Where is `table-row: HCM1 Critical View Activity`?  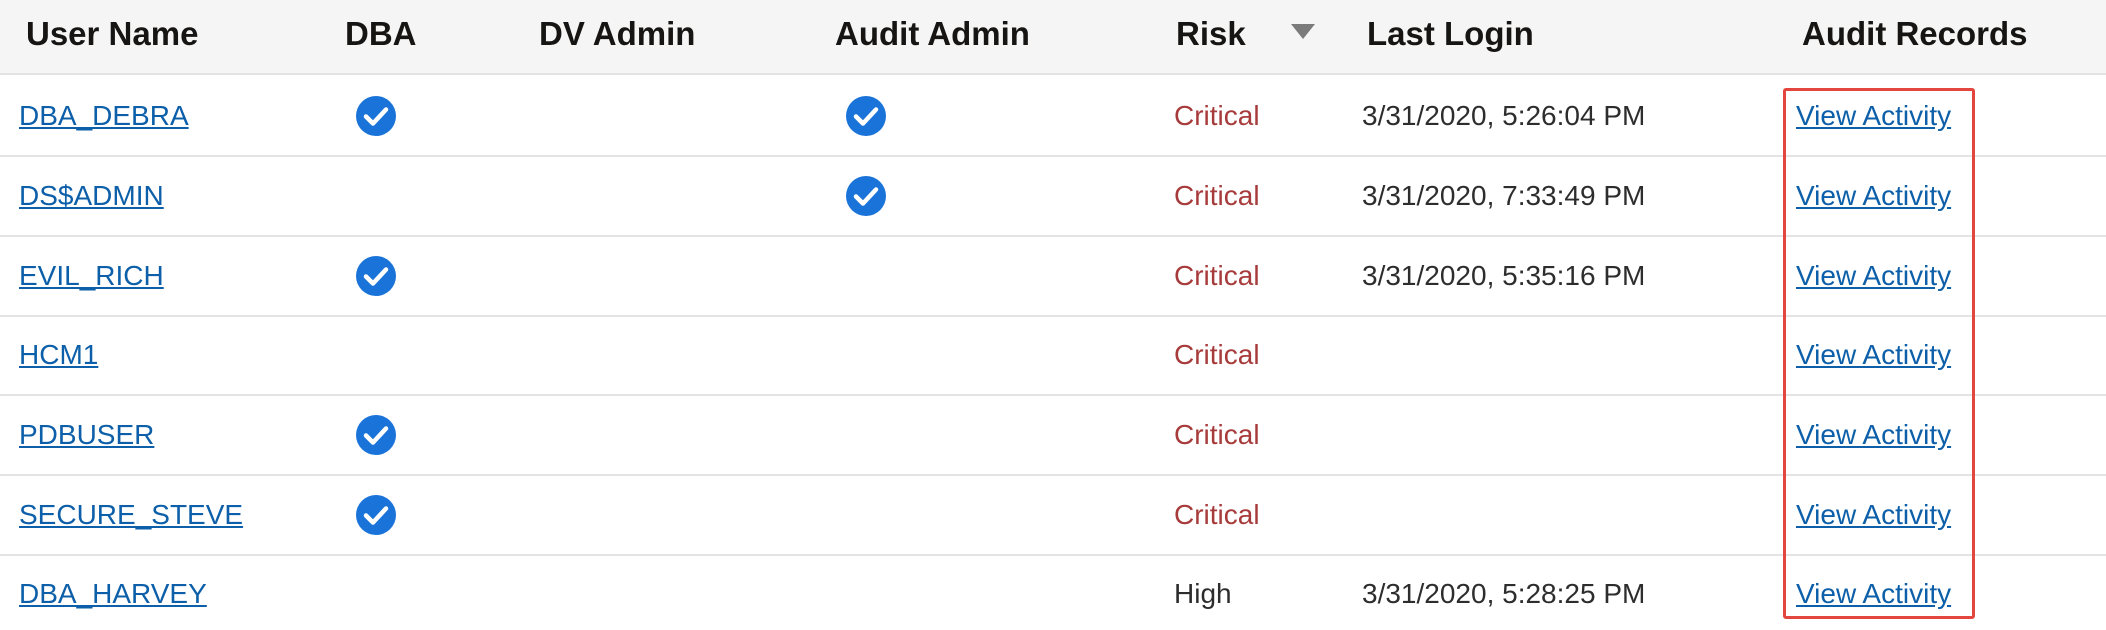 table-row: HCM1 Critical View Activity is located at coordinates (1053, 356).